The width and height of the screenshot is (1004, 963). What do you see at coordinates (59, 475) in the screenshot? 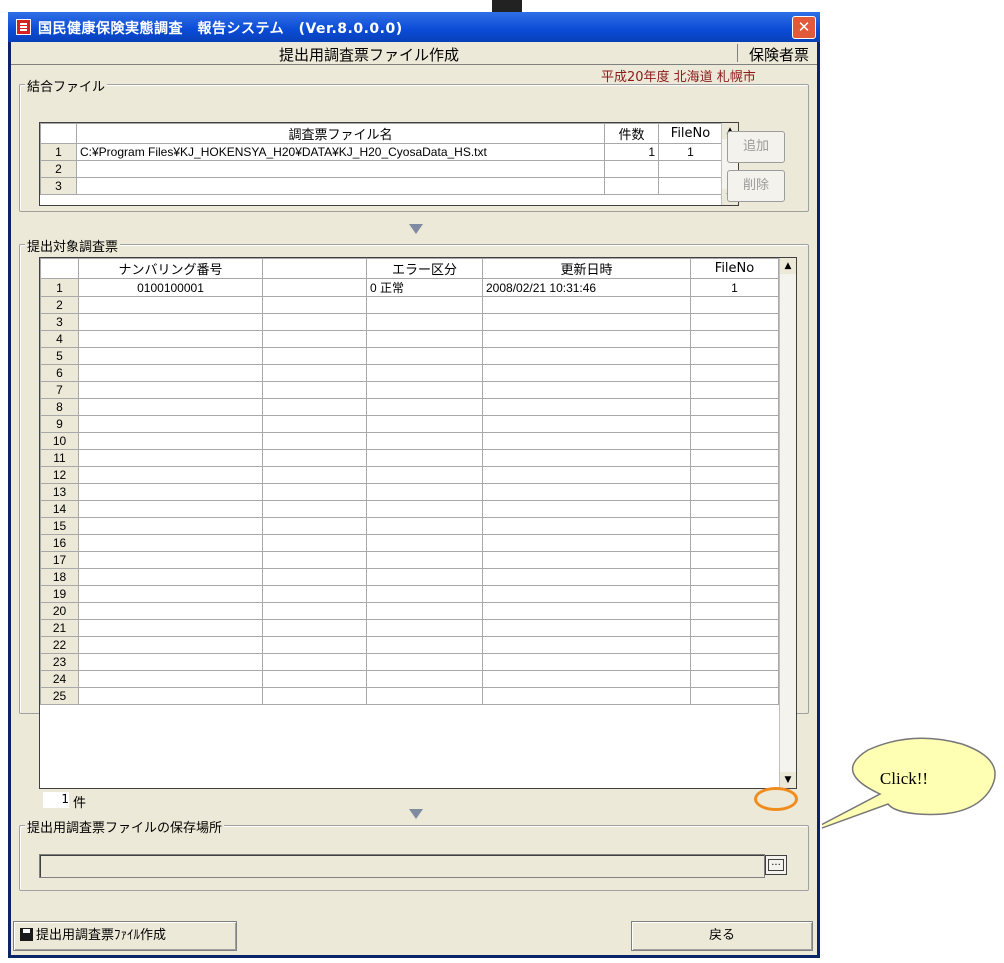
I see `row-number: 12` at bounding box center [59, 475].